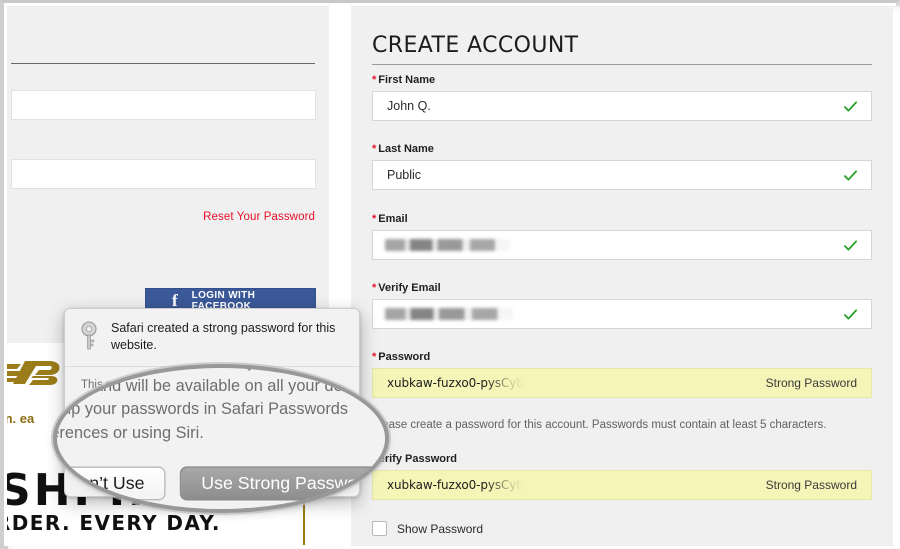  Describe the element at coordinates (449, 314) in the screenshot. I see `verify-email-value-redacted` at that location.